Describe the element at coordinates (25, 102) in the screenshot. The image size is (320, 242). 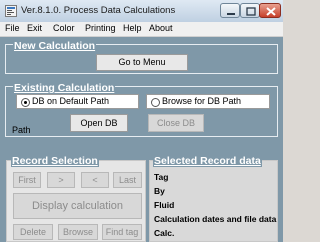
I see `radio-default-indicator` at that location.